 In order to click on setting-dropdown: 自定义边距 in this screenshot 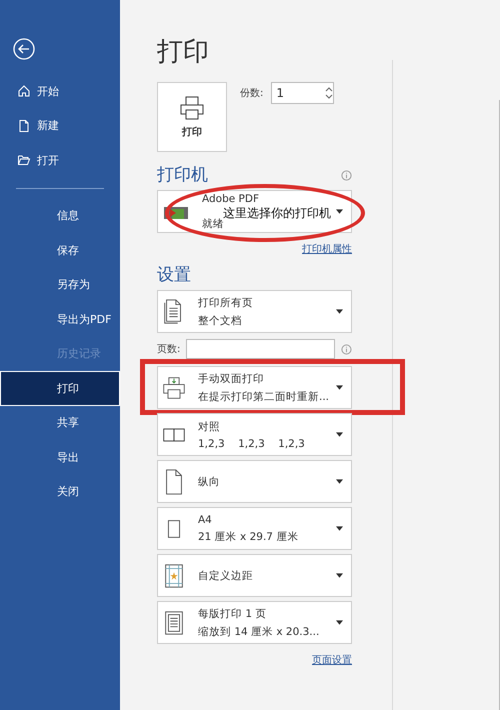, I will do `click(254, 575)`.